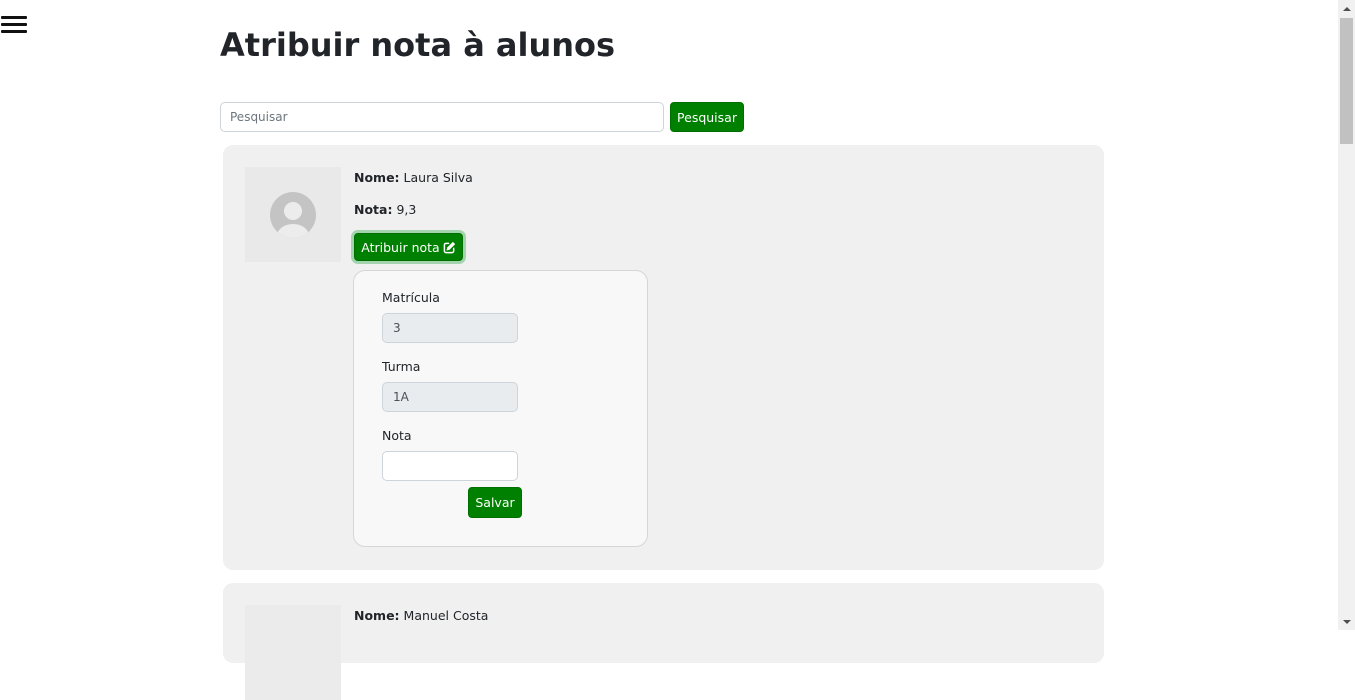  I want to click on turma-label: Turma, so click(401, 366).